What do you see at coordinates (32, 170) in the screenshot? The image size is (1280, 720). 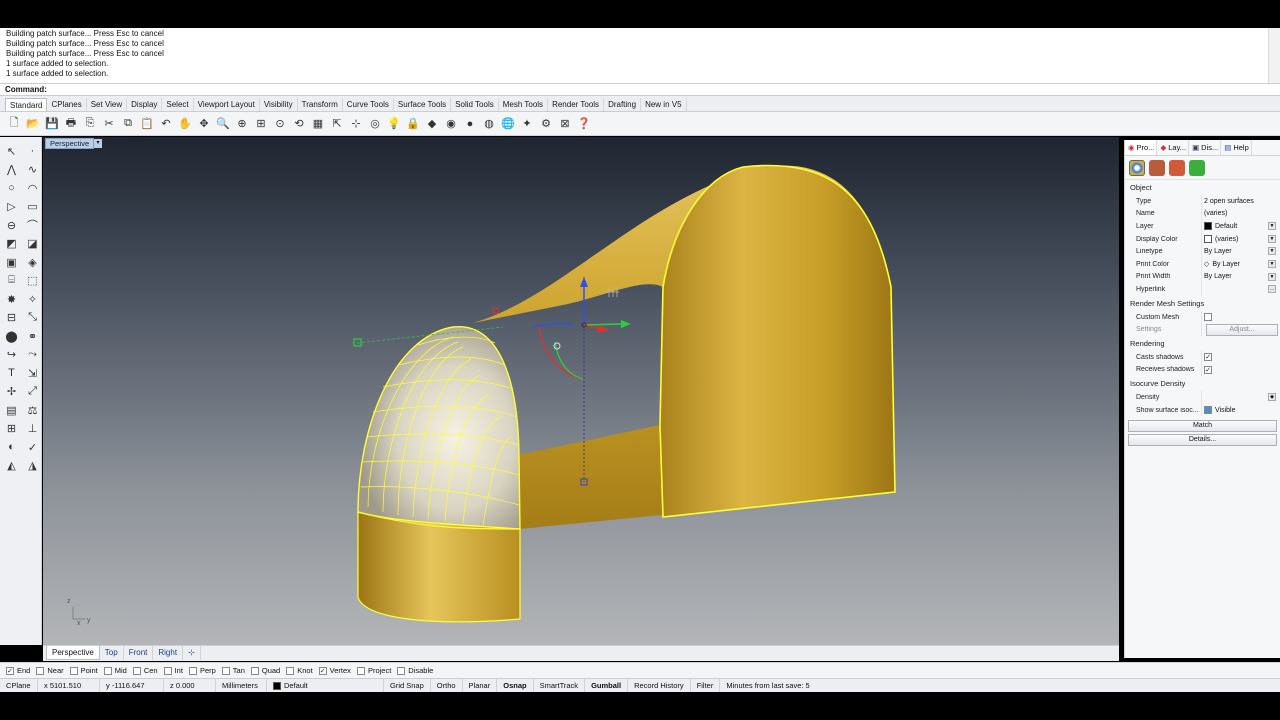 I see `curve-icon: ∿` at bounding box center [32, 170].